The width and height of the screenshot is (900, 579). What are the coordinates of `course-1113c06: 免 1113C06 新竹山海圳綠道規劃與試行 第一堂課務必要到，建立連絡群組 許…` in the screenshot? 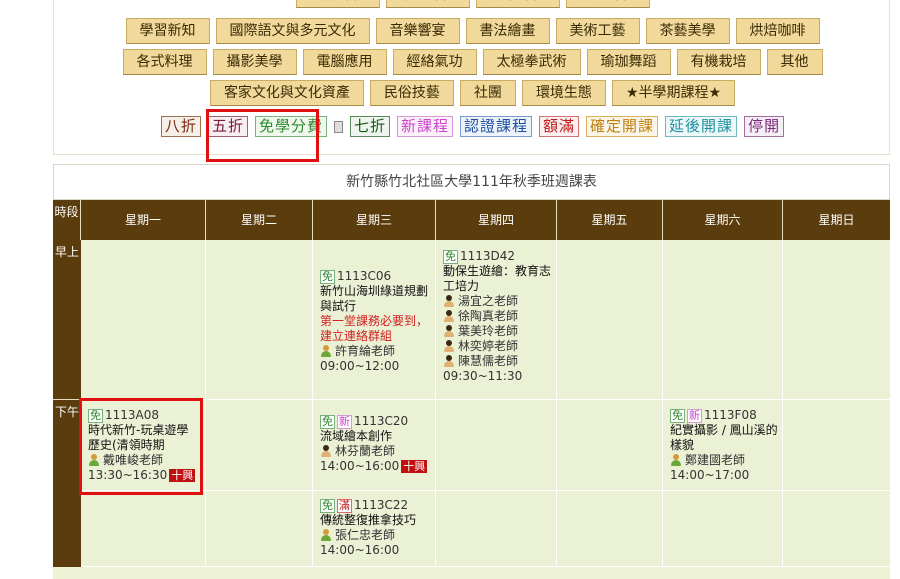 It's located at (376, 321).